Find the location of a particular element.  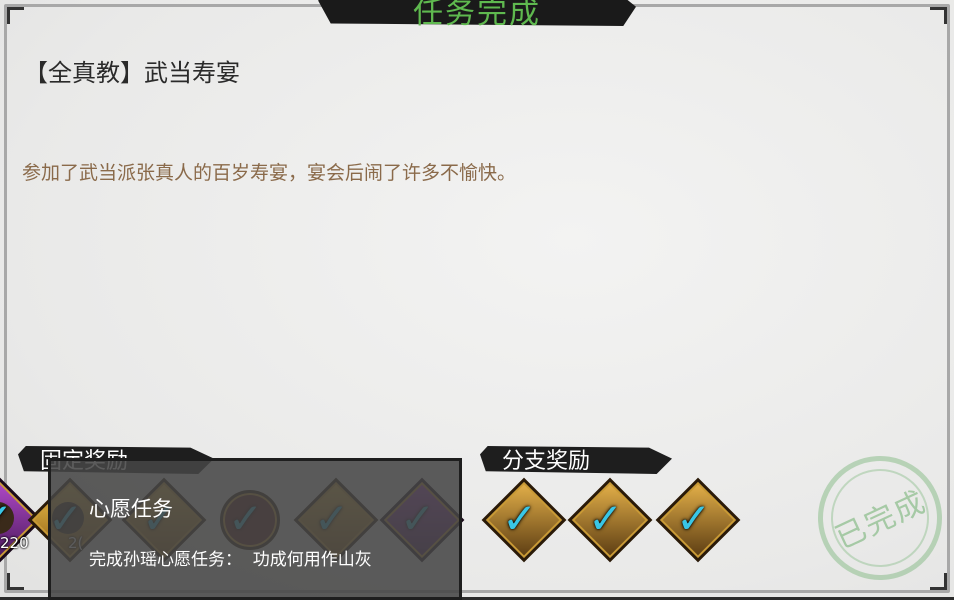

quest-description: 参加了武当派张真人的百岁寿宴，宴会后闹了许多不愉快。 is located at coordinates (269, 173).